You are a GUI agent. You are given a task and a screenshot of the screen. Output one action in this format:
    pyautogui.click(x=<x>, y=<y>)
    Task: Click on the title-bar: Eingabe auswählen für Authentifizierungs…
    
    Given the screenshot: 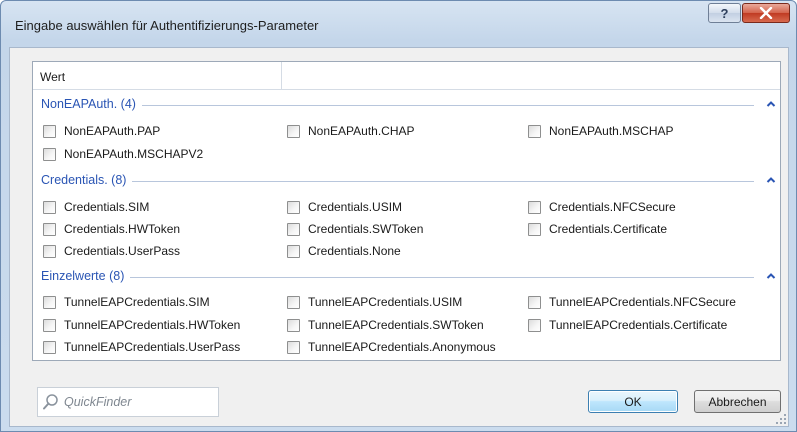 What is the action you would take?
    pyautogui.click(x=398, y=24)
    